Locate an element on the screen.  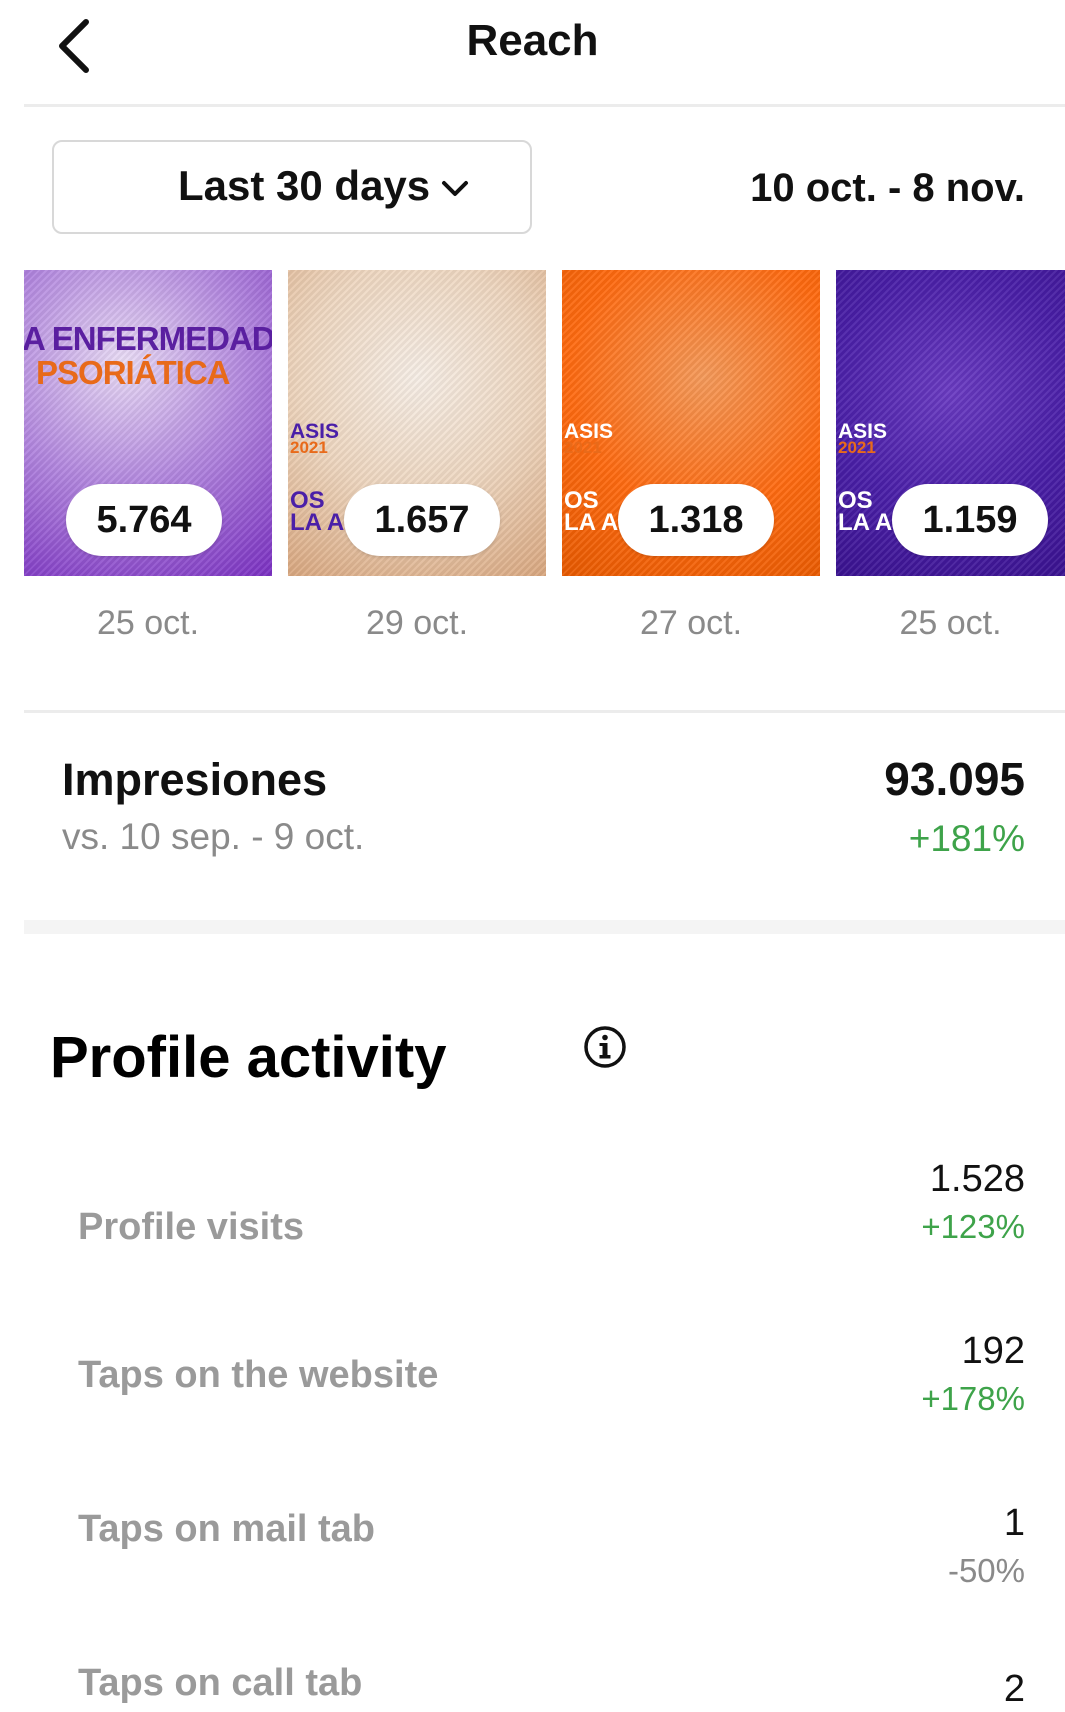
metric-change: +123% is located at coordinates (973, 1226).